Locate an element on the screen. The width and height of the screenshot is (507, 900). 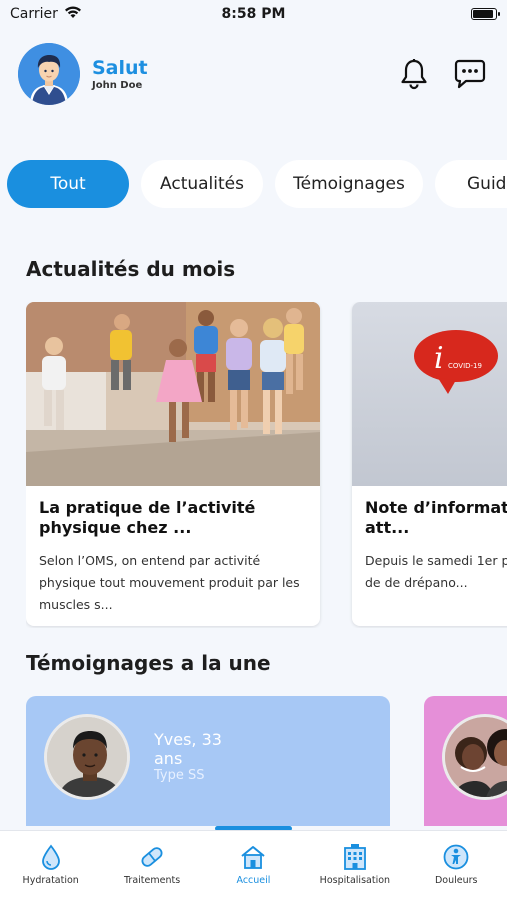
greeting-block: Salut John Doe is located at coordinates (120, 74).